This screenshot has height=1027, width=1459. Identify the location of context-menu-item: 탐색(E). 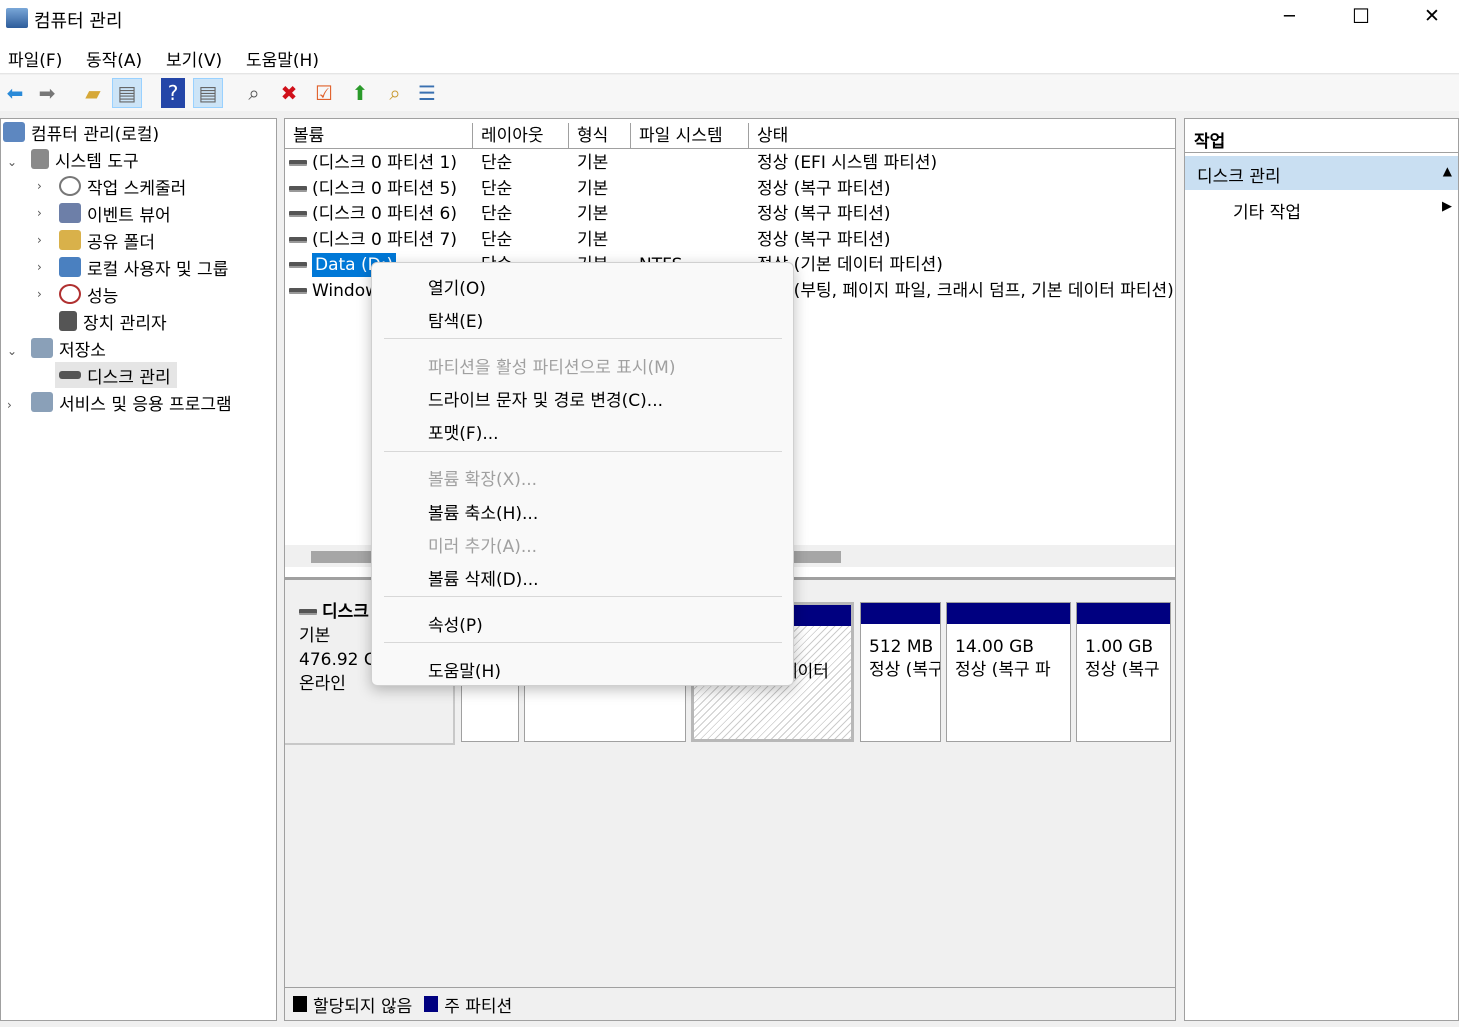
(455, 319).